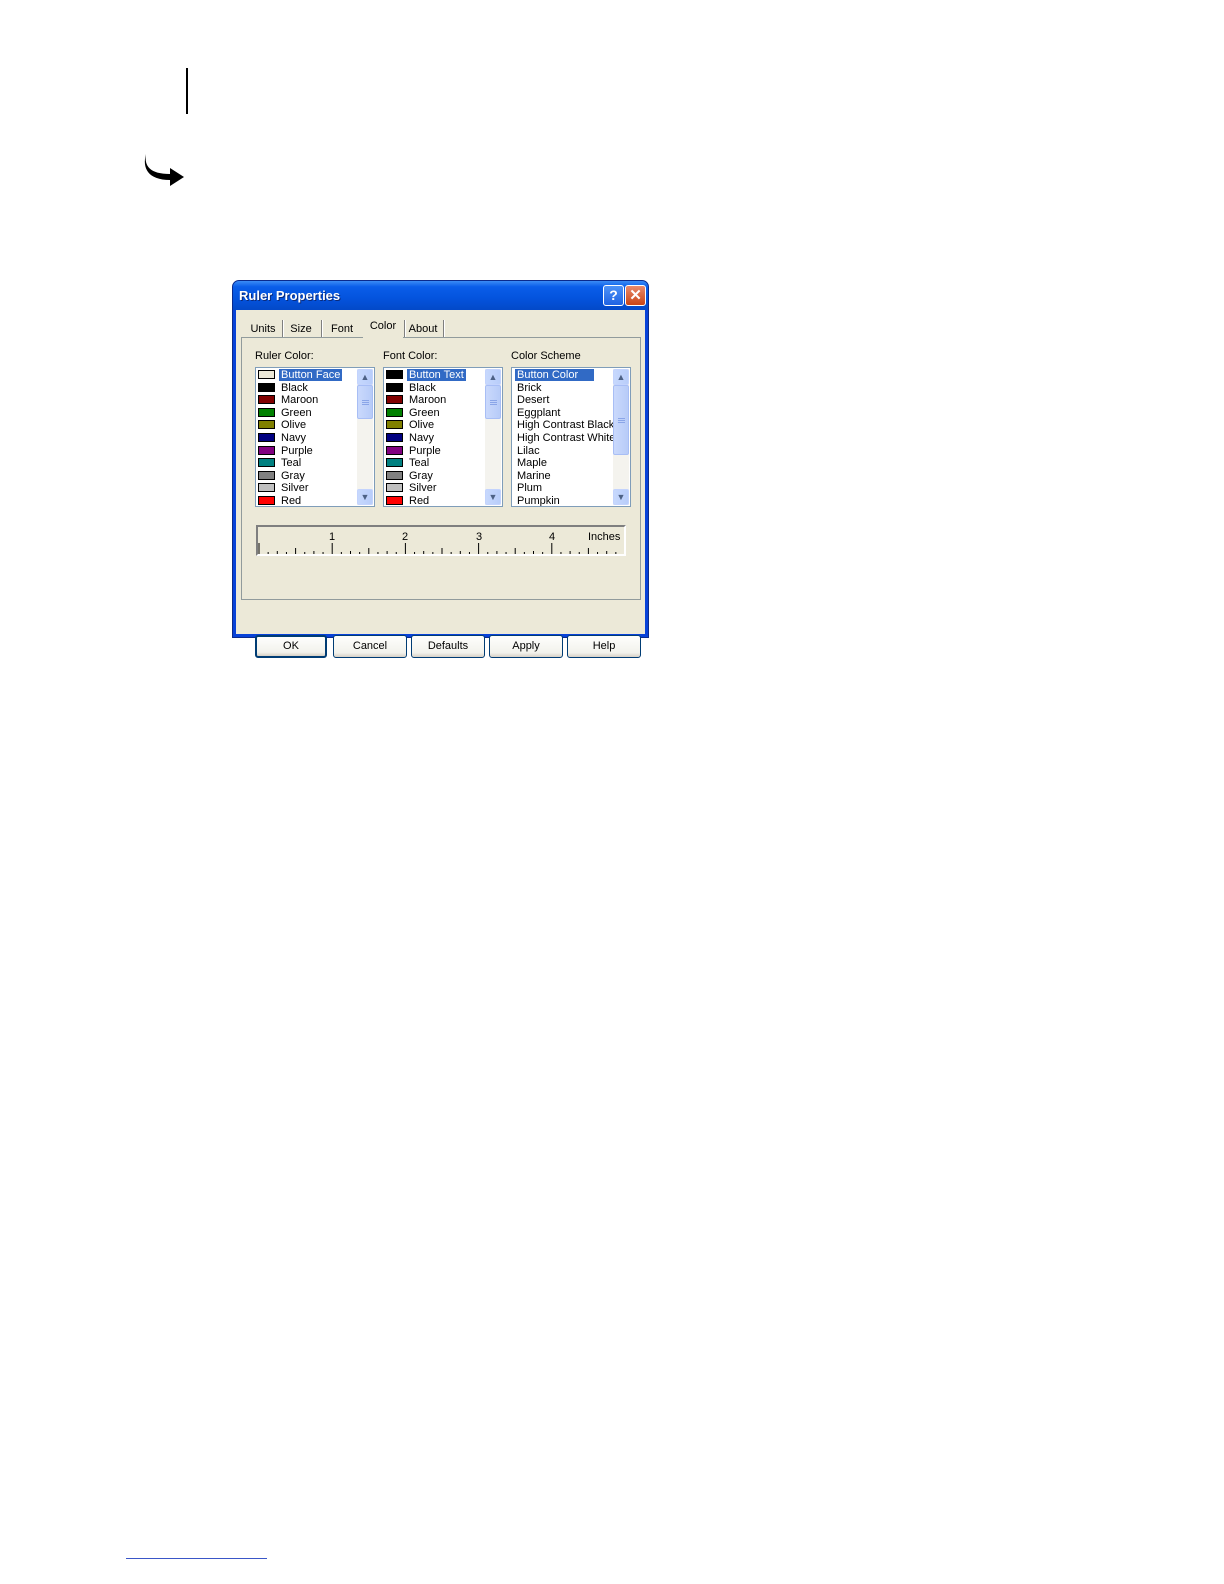 The image size is (1224, 1584). What do you see at coordinates (563, 413) in the screenshot?
I see `list-item: Eggplant` at bounding box center [563, 413].